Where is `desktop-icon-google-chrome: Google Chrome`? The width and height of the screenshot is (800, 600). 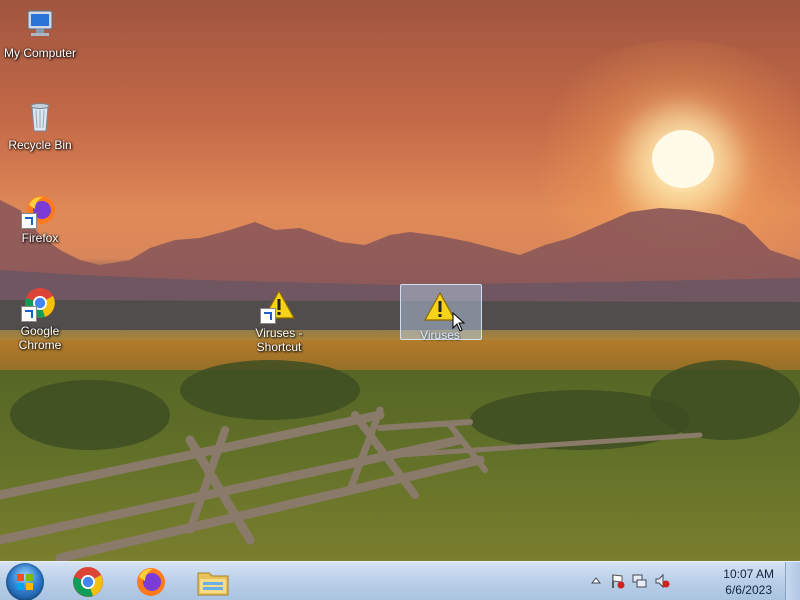 desktop-icon-google-chrome: Google Chrome is located at coordinates (40, 319).